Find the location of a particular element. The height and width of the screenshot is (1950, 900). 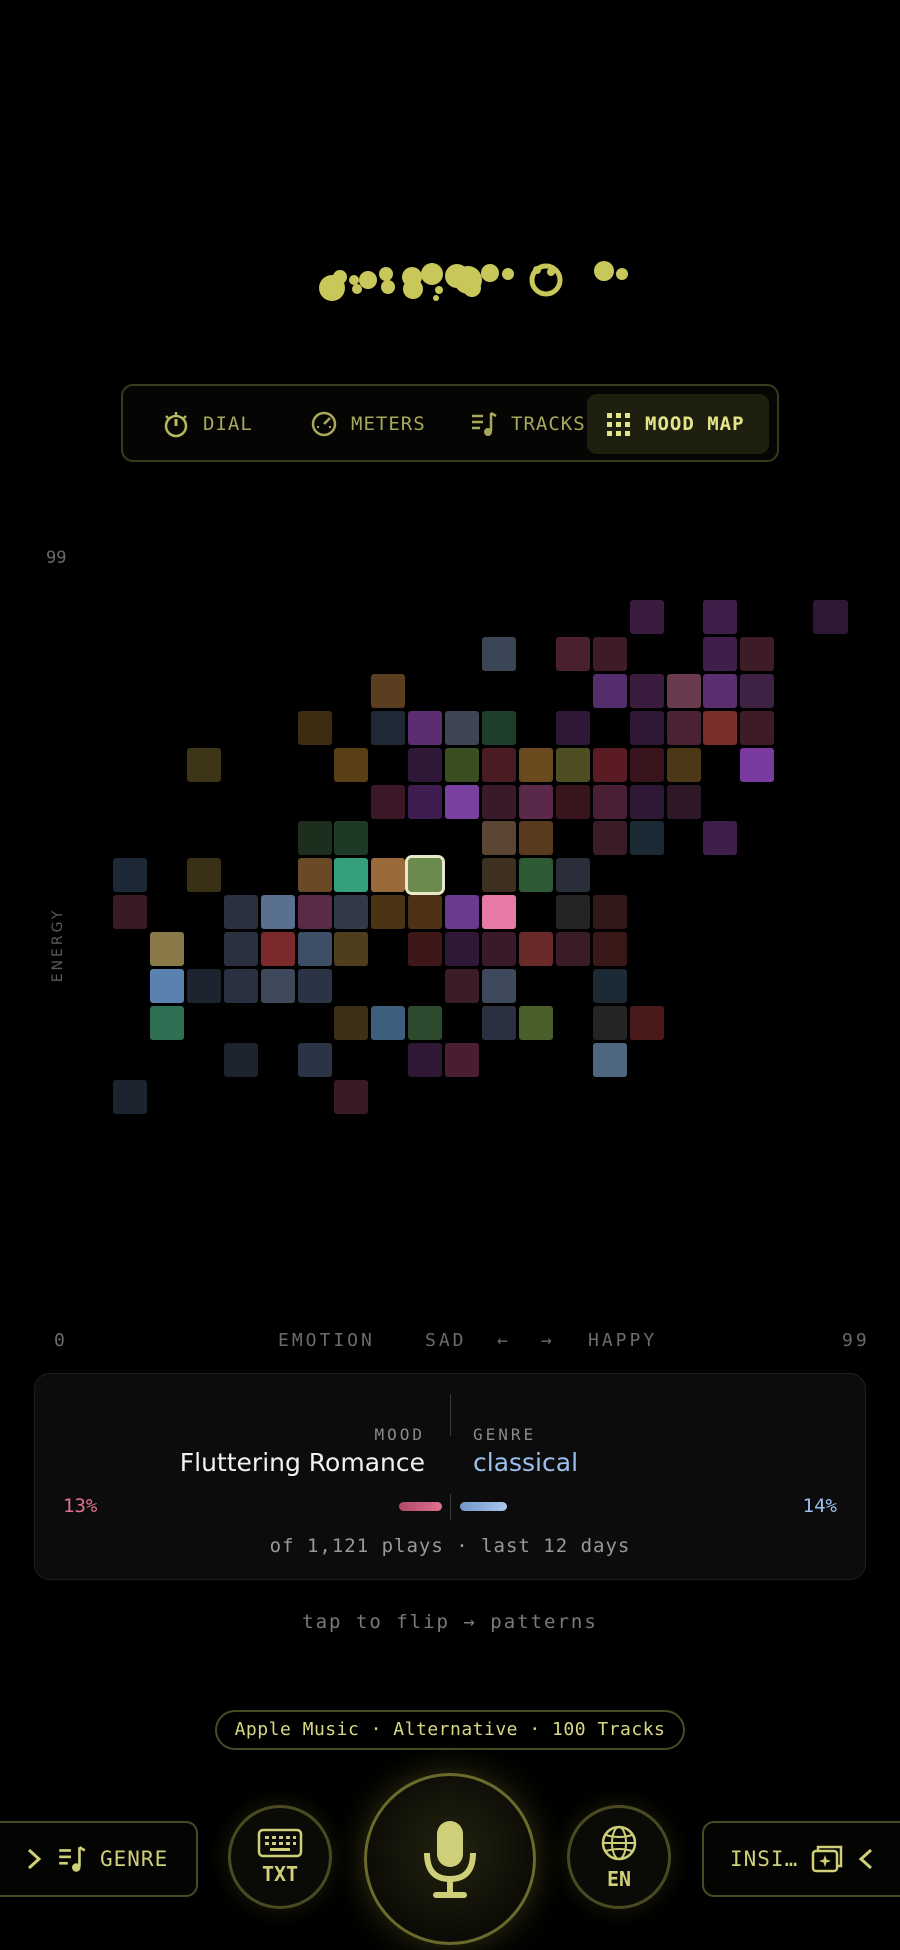

microphone-button is located at coordinates (450, 1859).